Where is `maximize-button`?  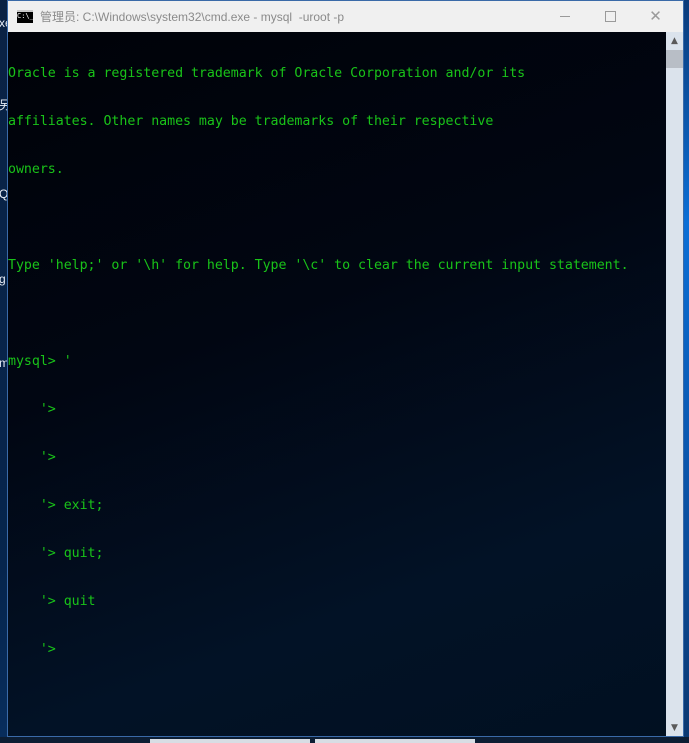 maximize-button is located at coordinates (610, 16).